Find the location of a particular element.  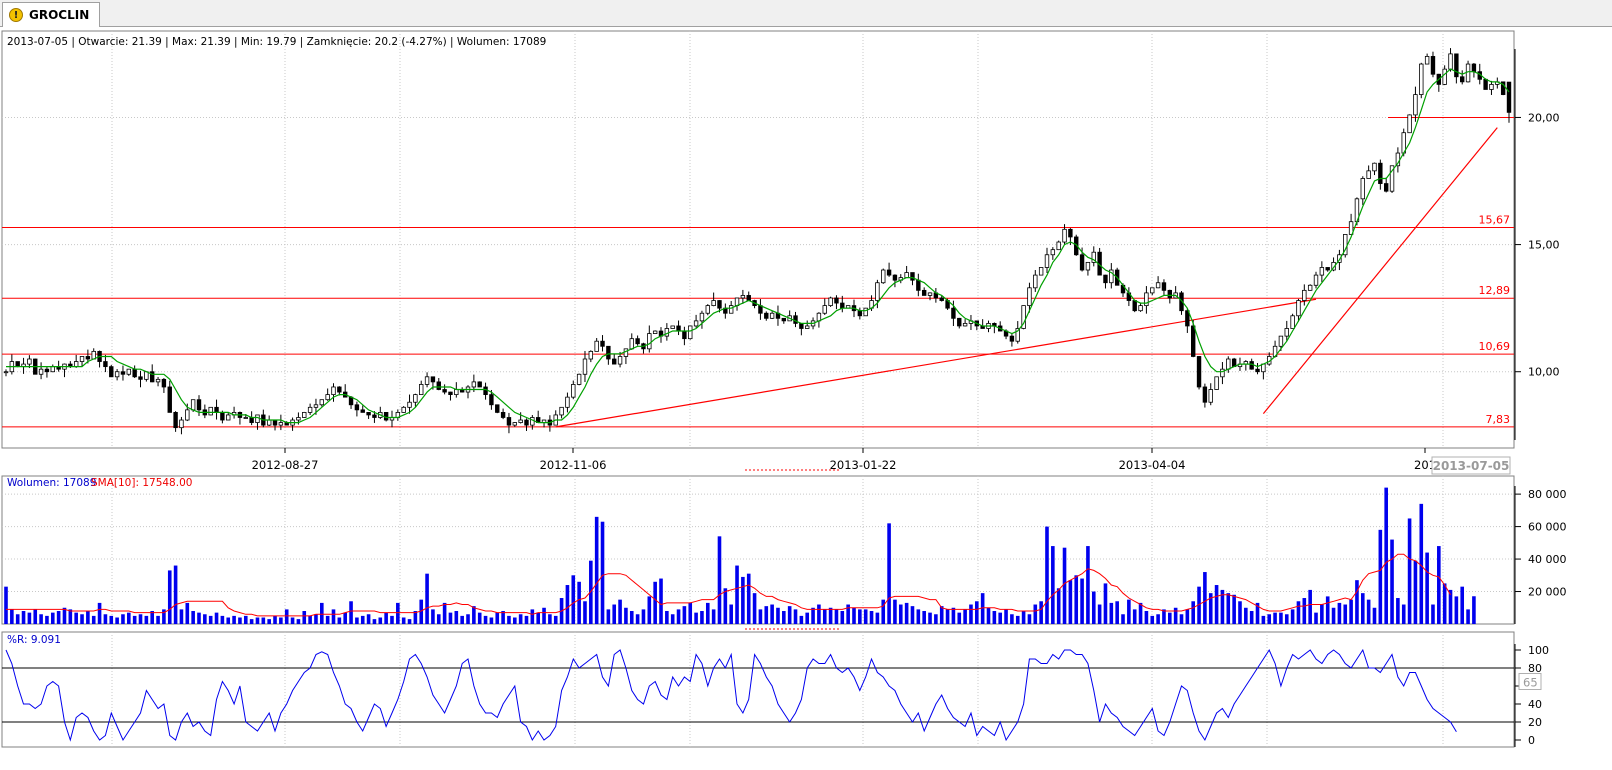

williams-r-y-tick-label: 20 is located at coordinates (1535, 722).